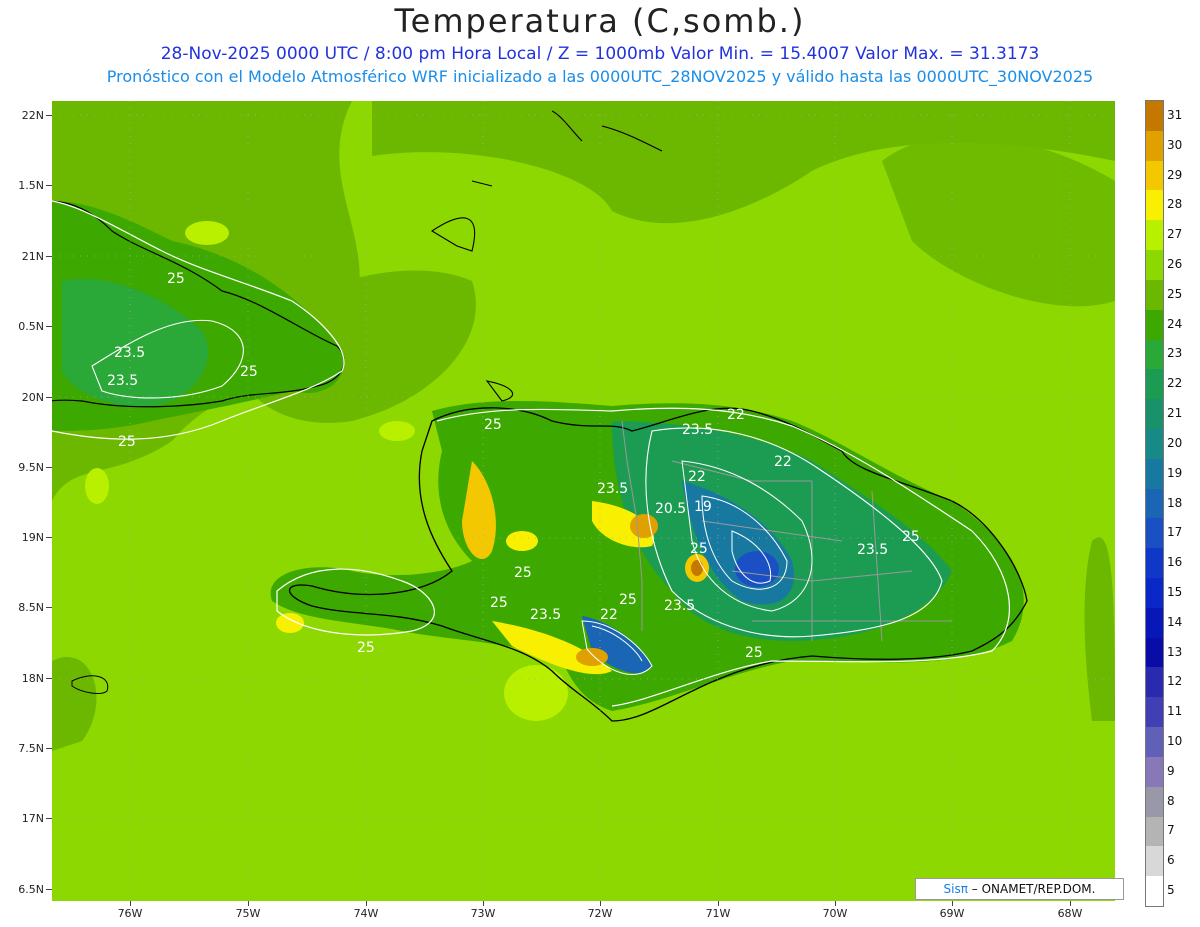 Image resolution: width=1200 pixels, height=927 pixels. Describe the element at coordinates (1171, 800) in the screenshot. I see `colorbar-level-label: 8` at that location.